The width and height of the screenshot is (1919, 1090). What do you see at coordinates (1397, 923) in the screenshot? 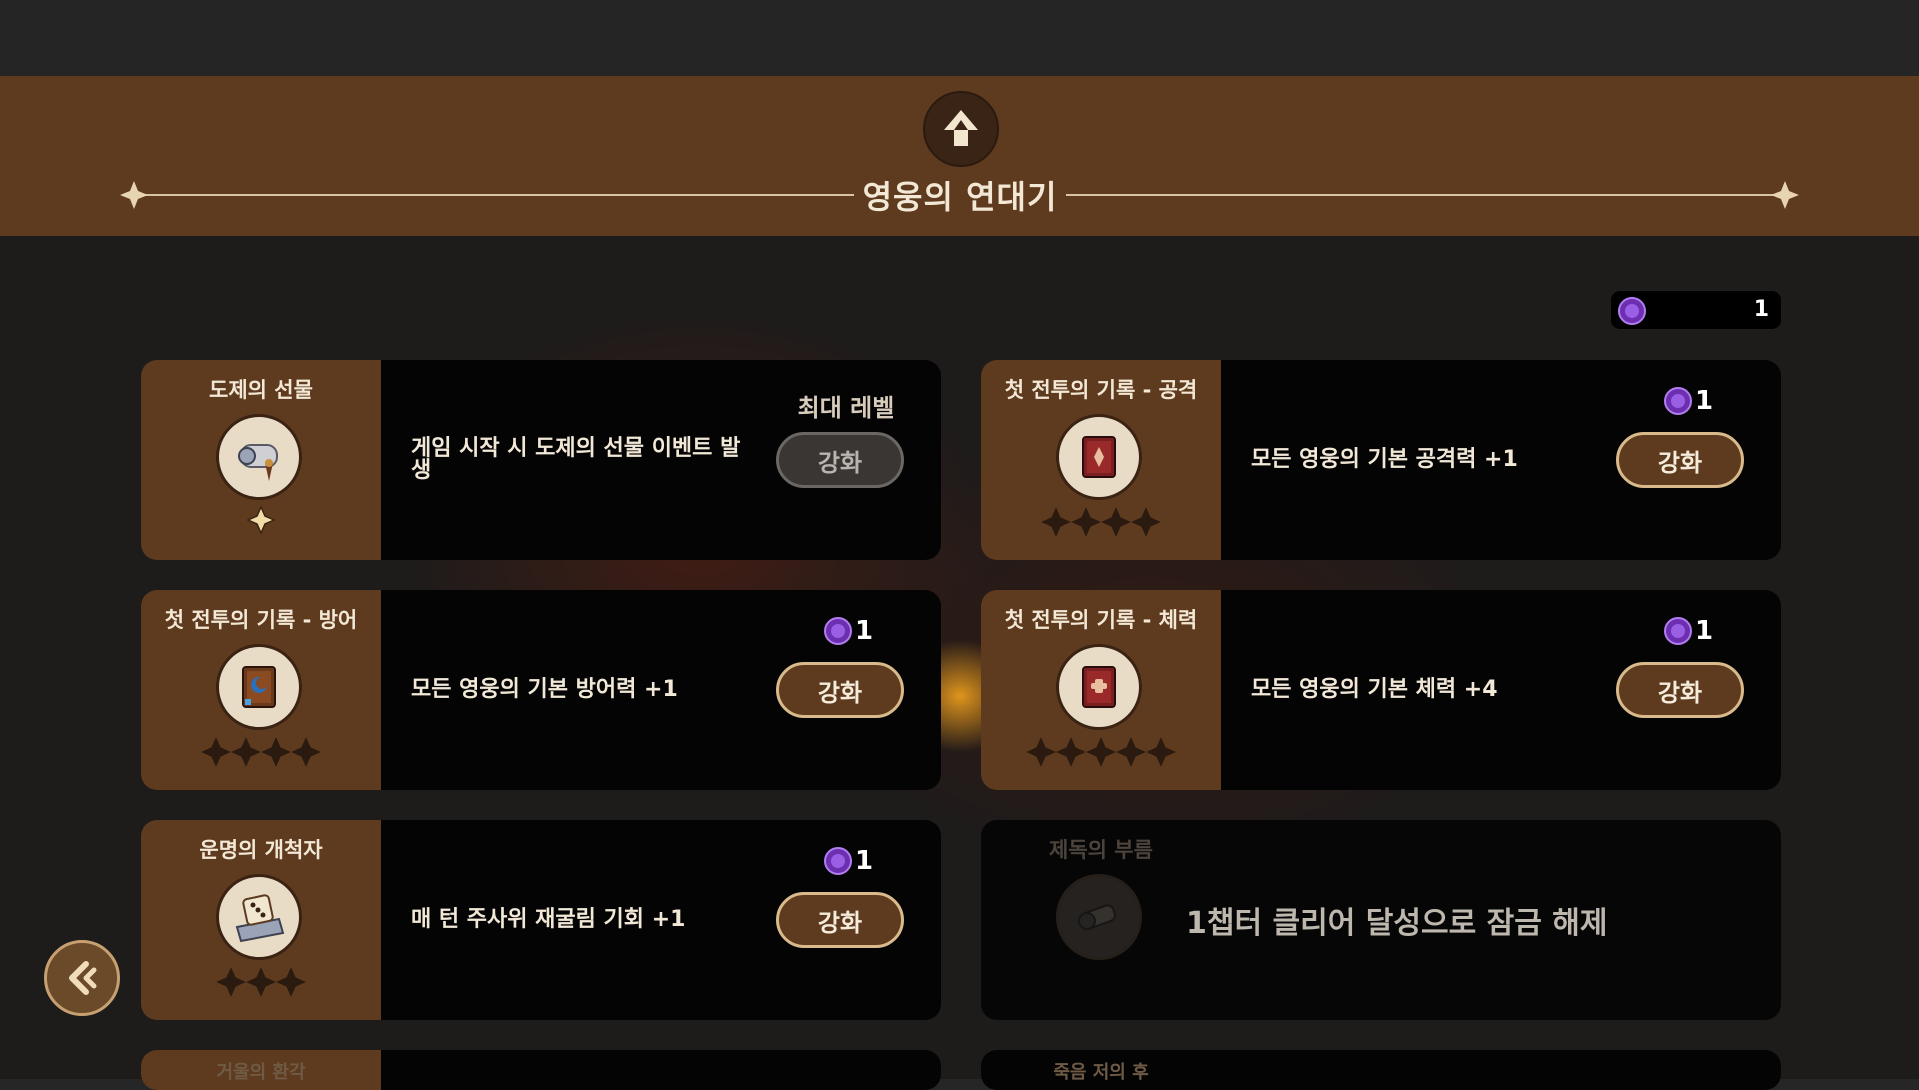
I see `unlock-condition-text: 1챕터 클리어 달성으로 잠금 해제` at bounding box center [1397, 923].